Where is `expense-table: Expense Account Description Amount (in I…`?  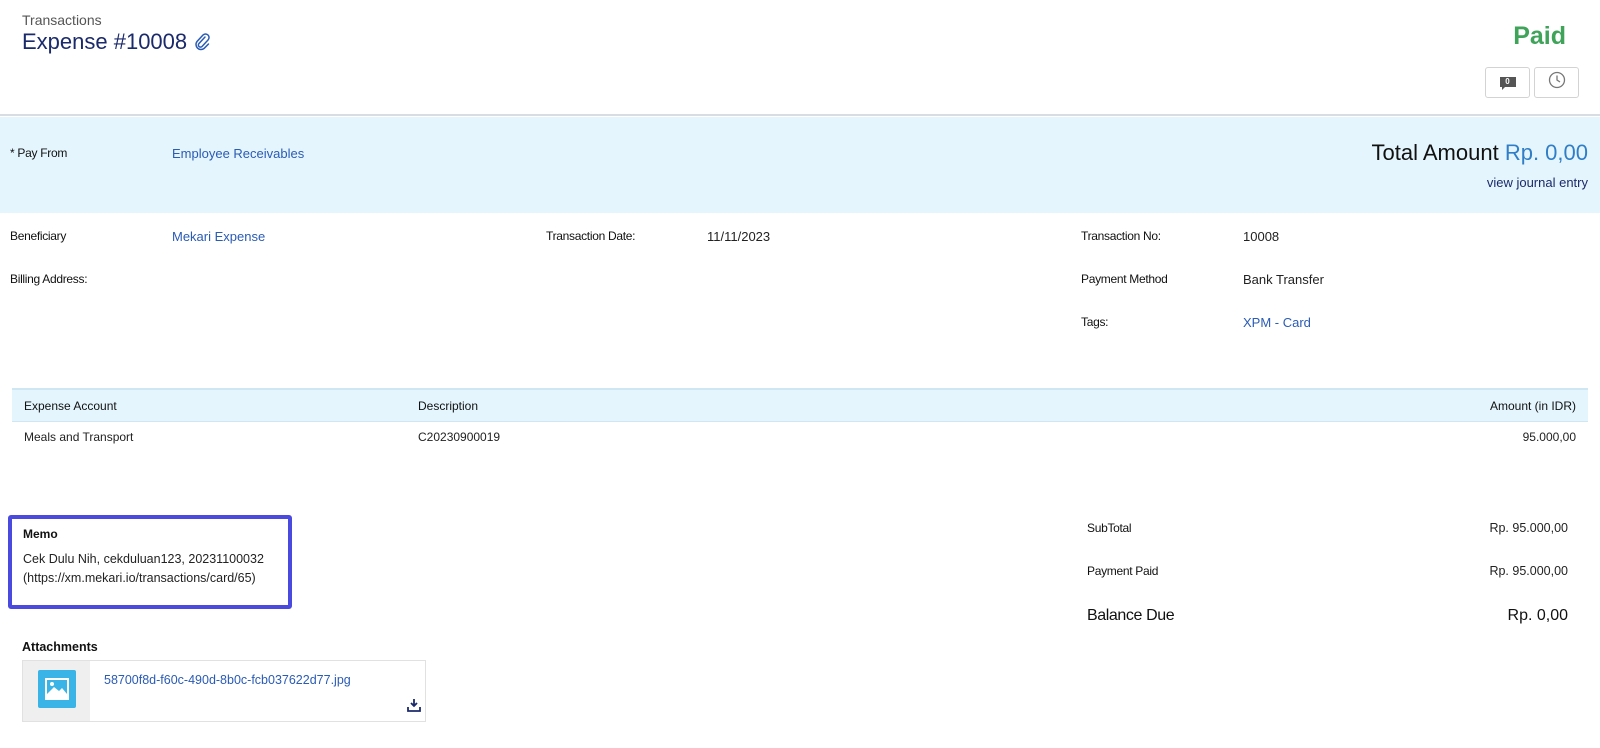
expense-table: Expense Account Description Amount (in I… is located at coordinates (800, 420).